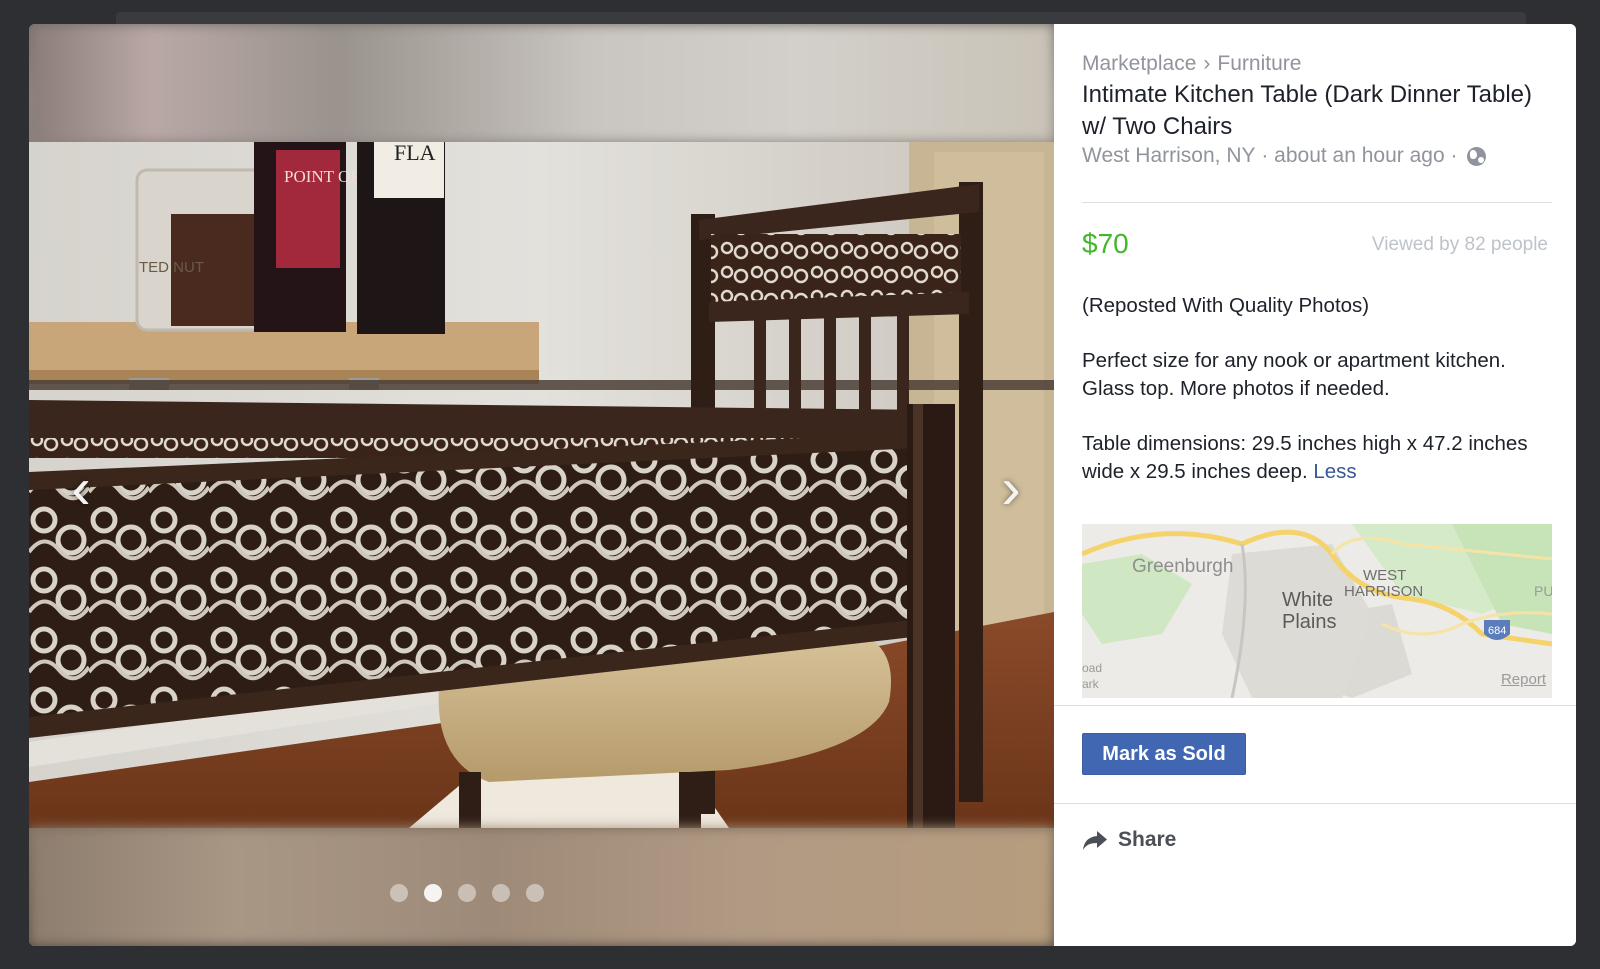 The width and height of the screenshot is (1600, 969). What do you see at coordinates (1092, 668) in the screenshot?
I see `map-label-oad: oad` at bounding box center [1092, 668].